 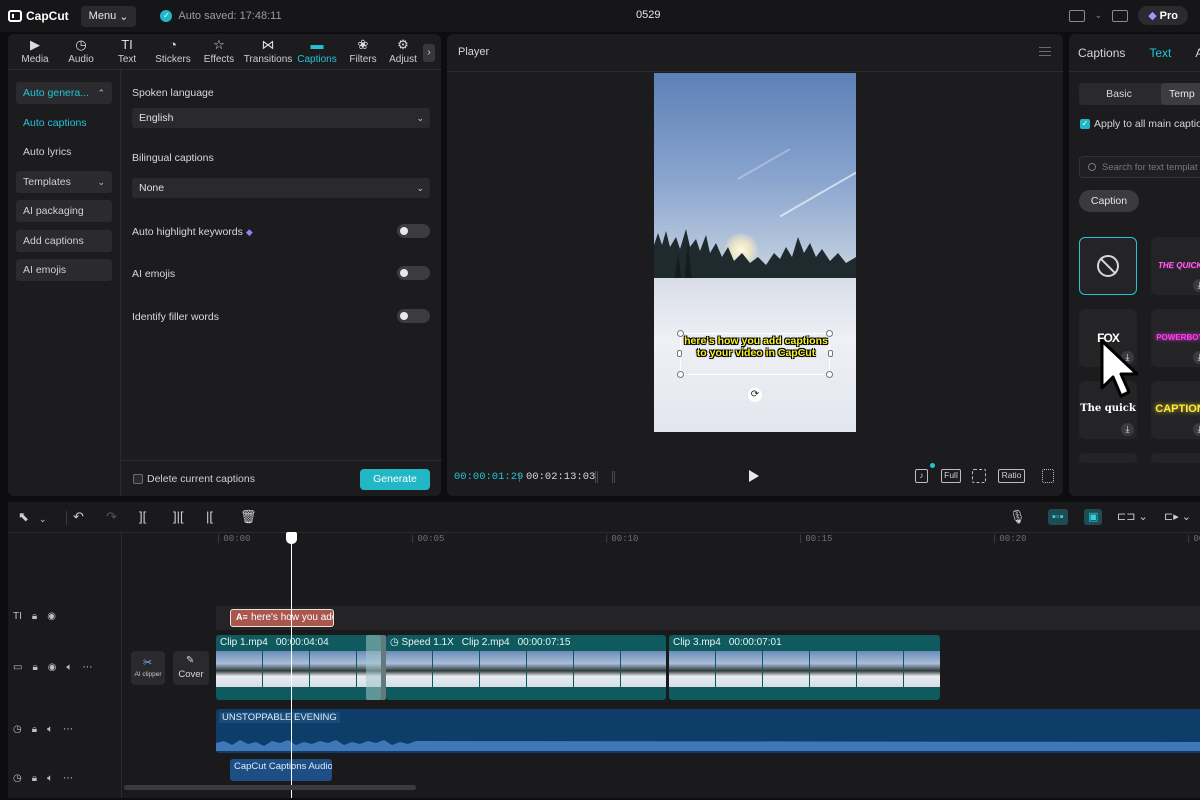 I want to click on spoken-language-select: English ⌄, so click(x=281, y=118).